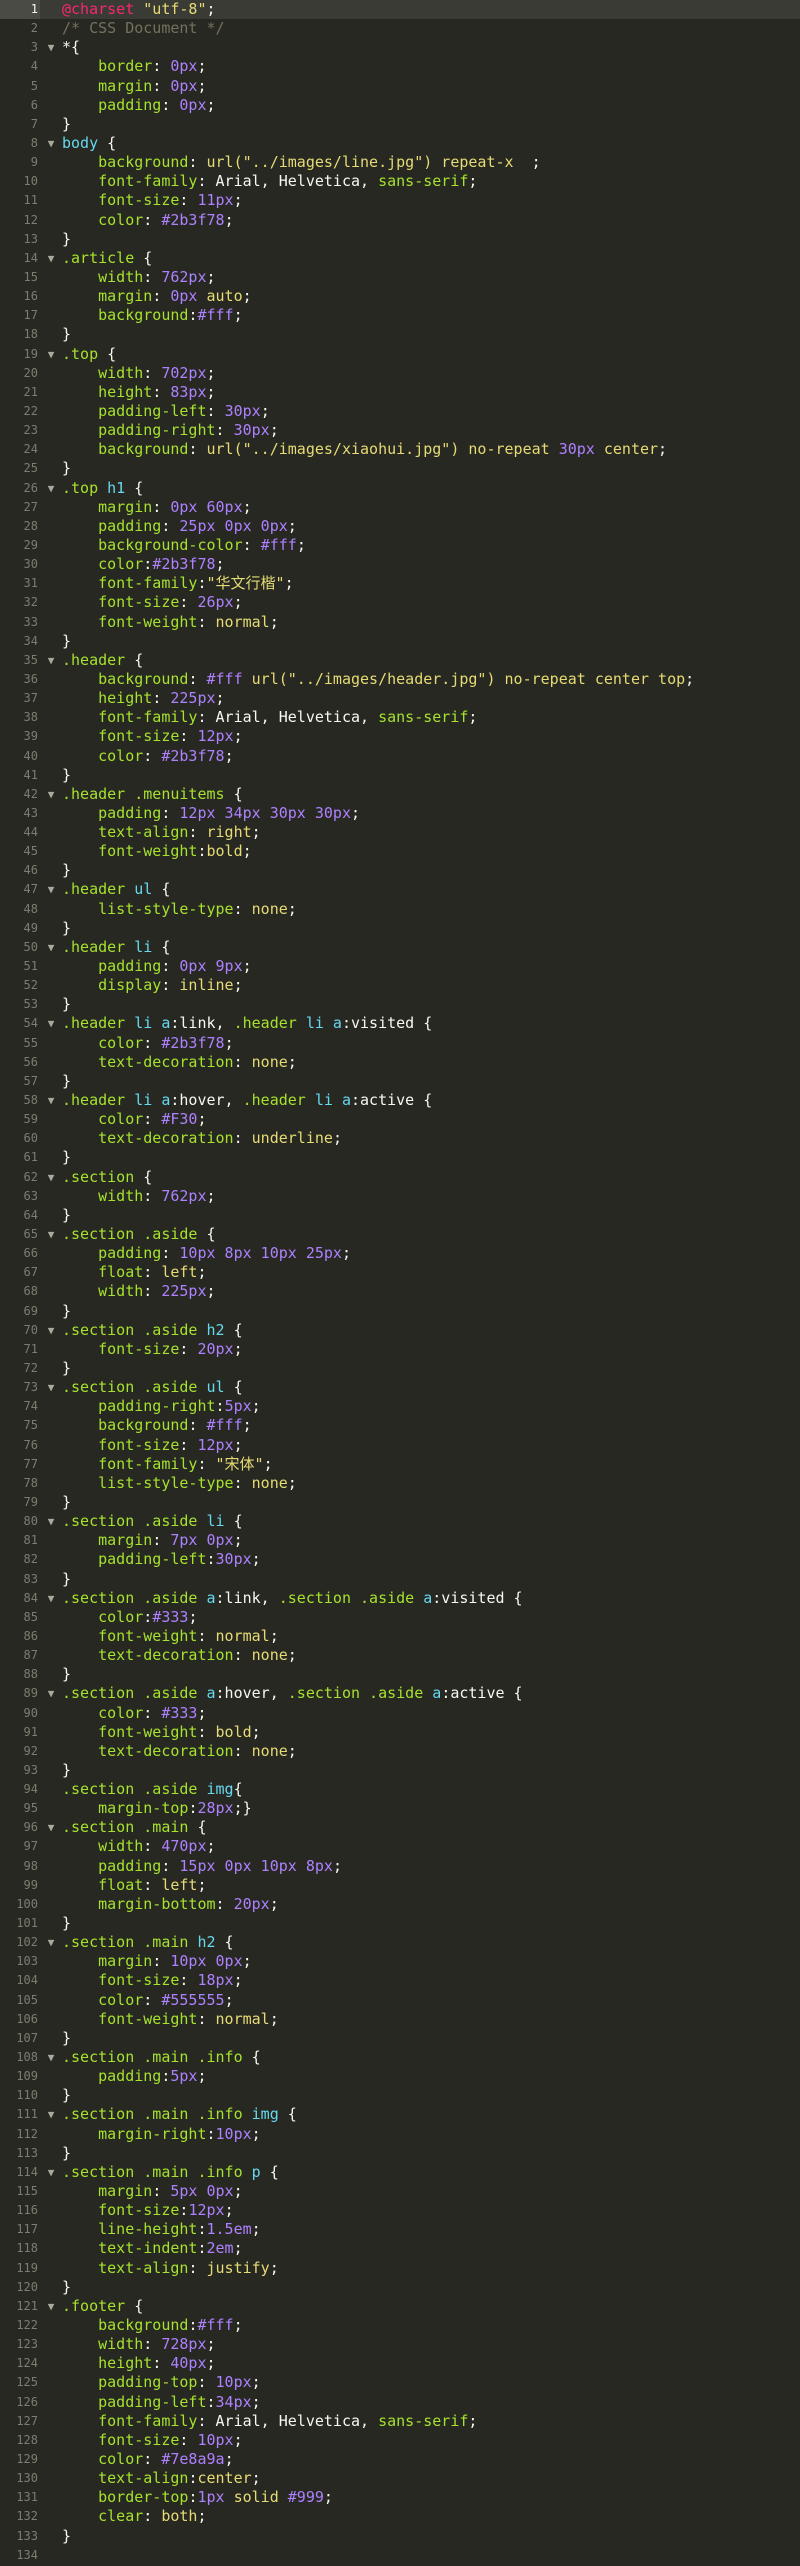 The height and width of the screenshot is (2566, 800). I want to click on code-line: 95 margin-top:28px;}, so click(400, 1808).